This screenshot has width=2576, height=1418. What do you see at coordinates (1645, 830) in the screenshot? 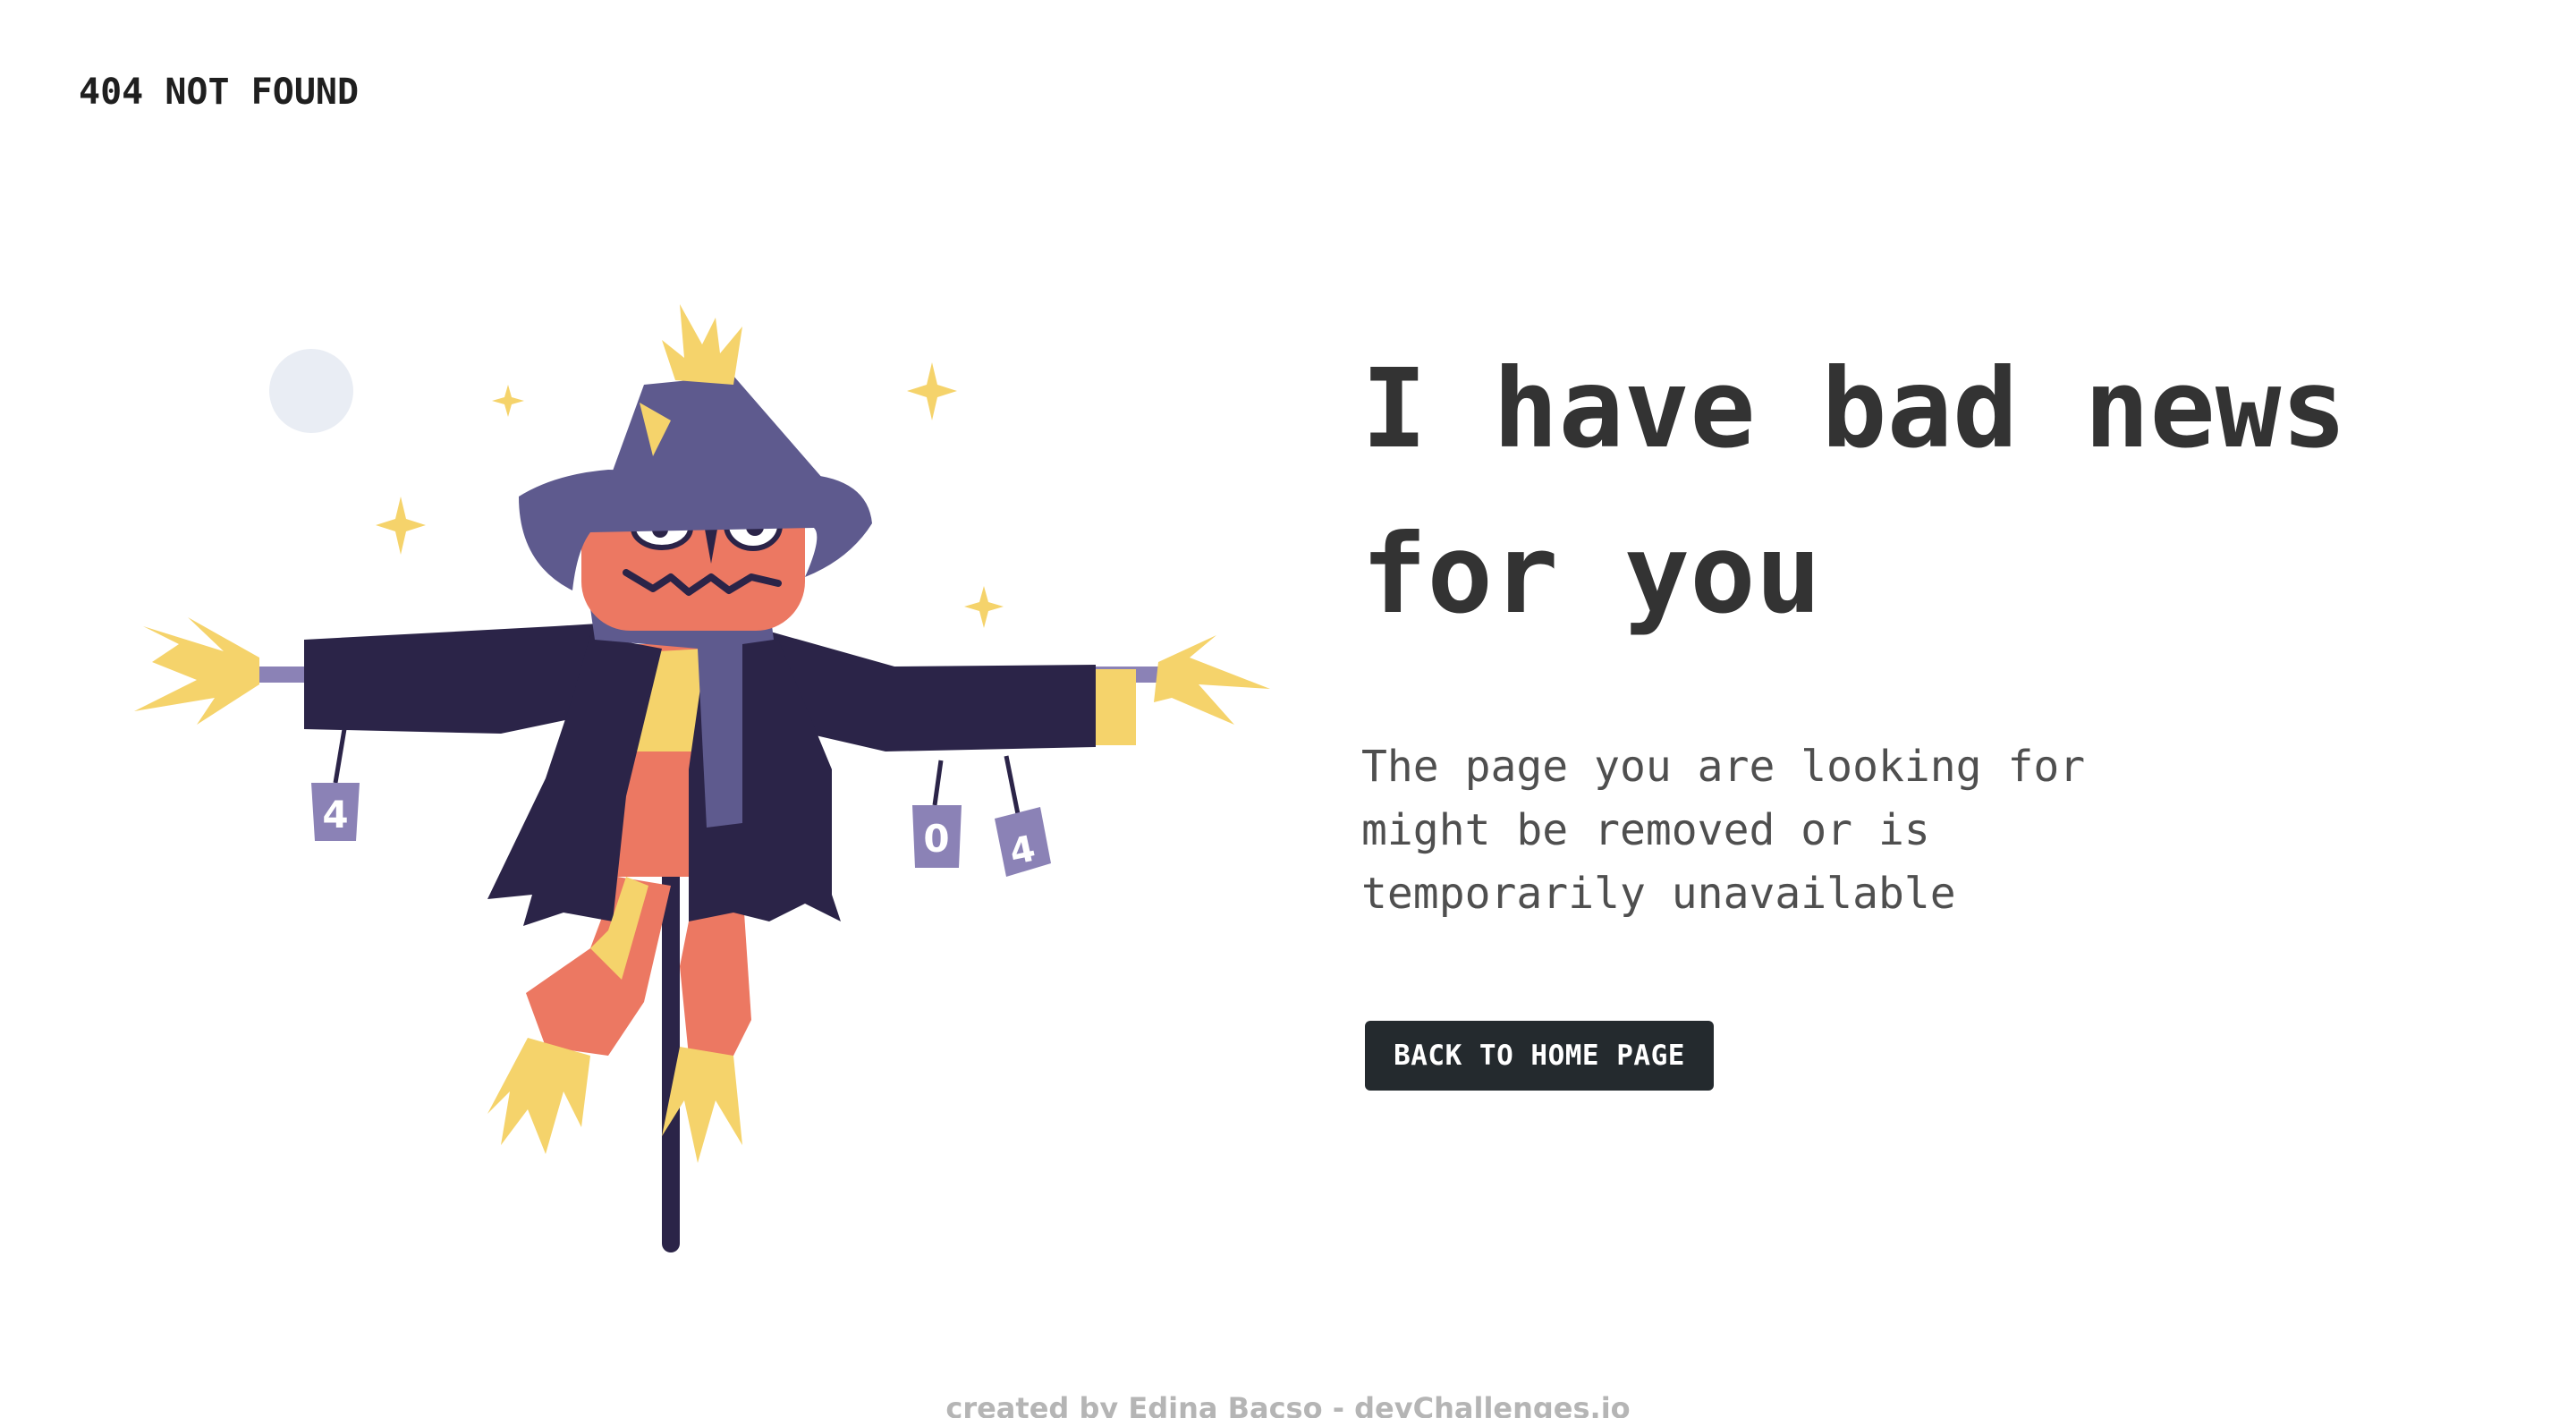
I see `description-line: might be removed or is` at bounding box center [1645, 830].